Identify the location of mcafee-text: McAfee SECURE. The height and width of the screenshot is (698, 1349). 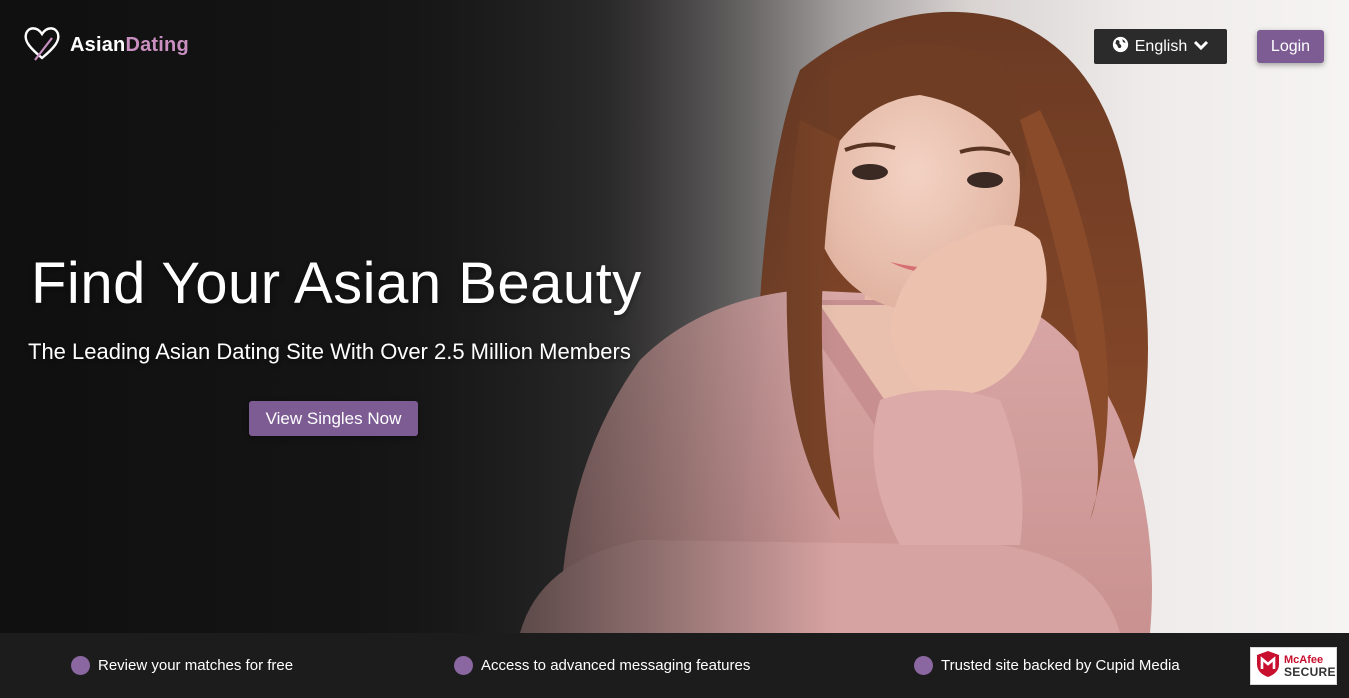
(1310, 666).